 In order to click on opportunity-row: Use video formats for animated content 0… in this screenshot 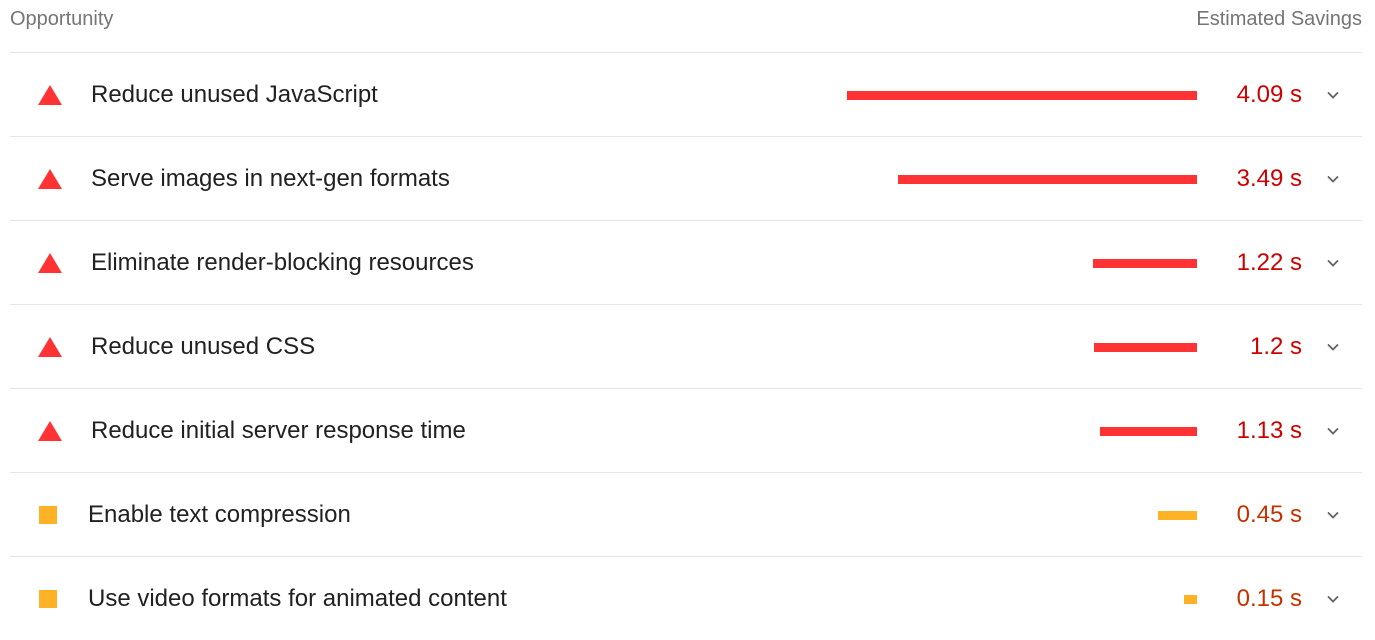, I will do `click(686, 598)`.